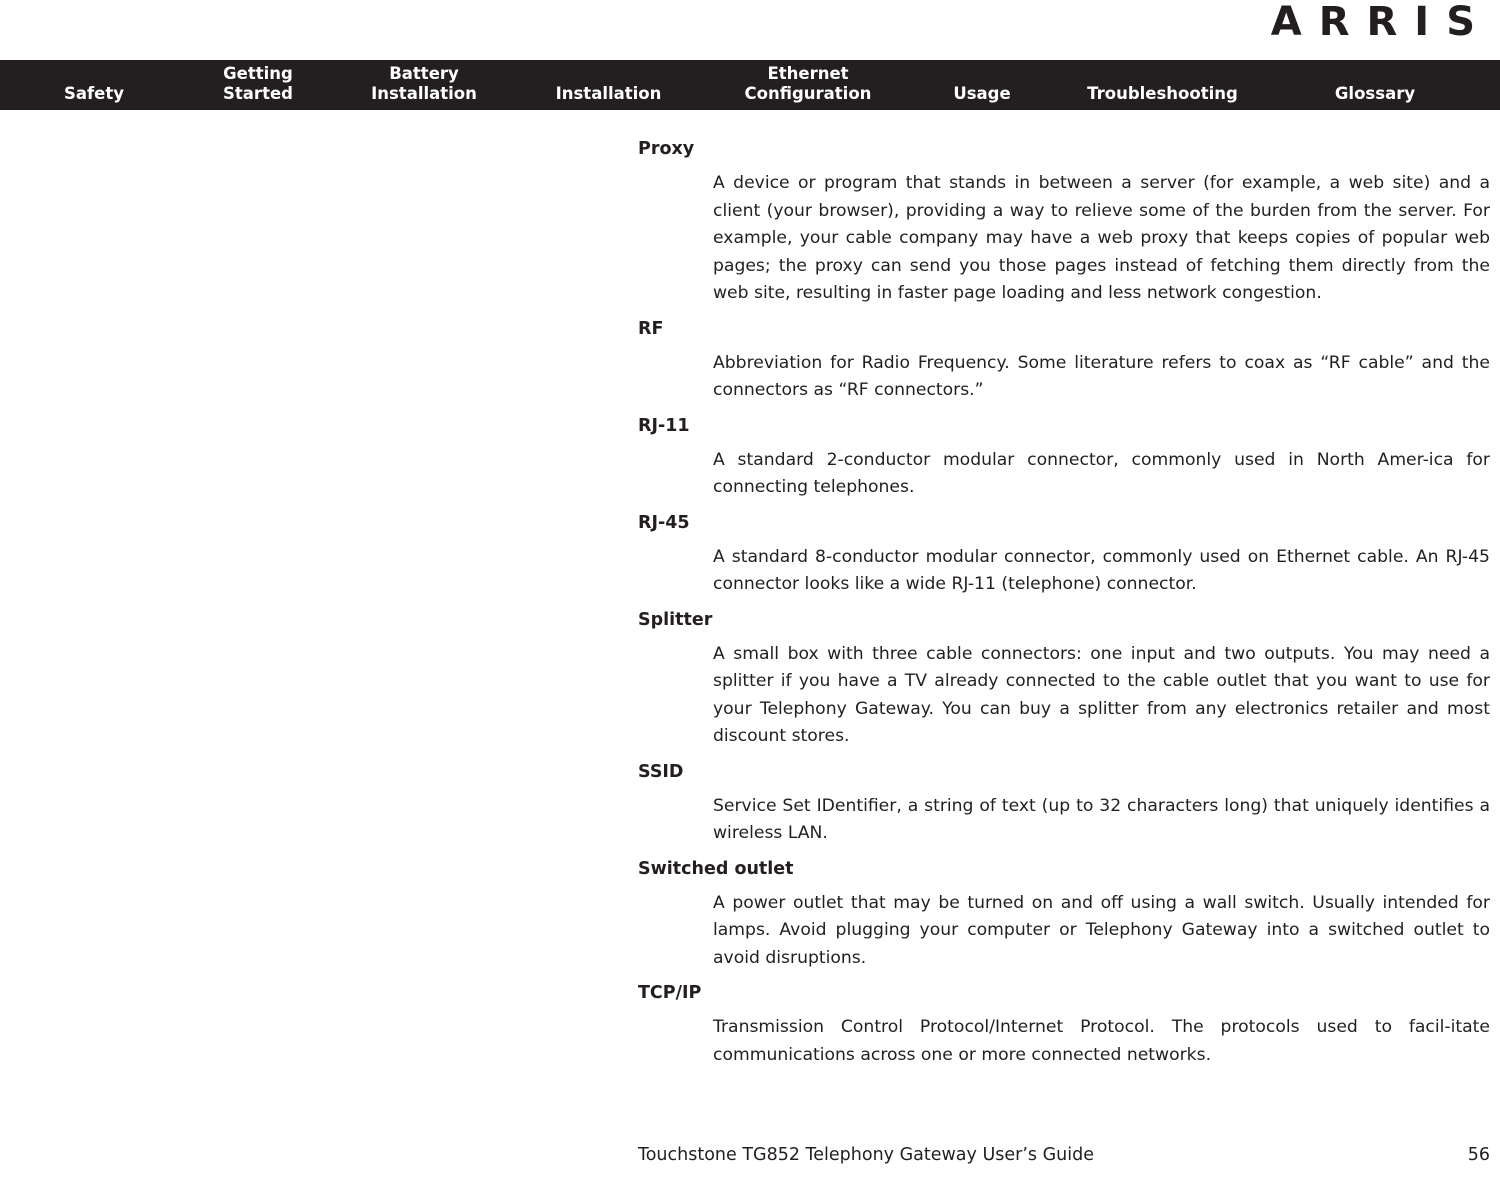 The width and height of the screenshot is (1500, 1199). I want to click on arris-logo: ARRIS, so click(1381, 22).